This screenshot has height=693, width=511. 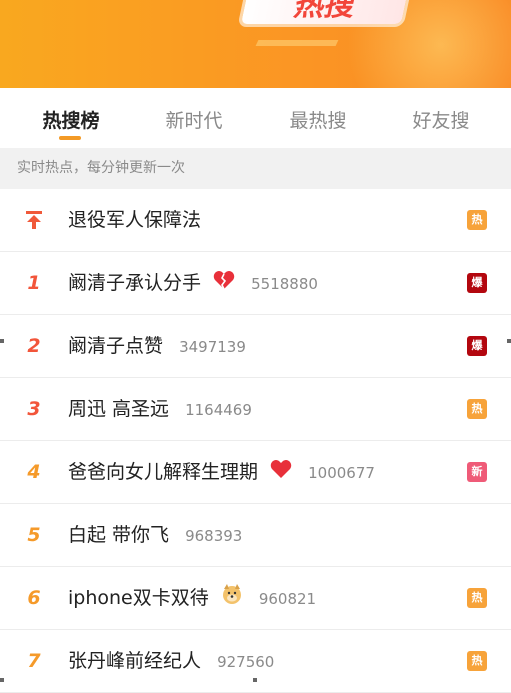 I want to click on list-item: 6 iphone双卡双待 960821 热, so click(x=255, y=598).